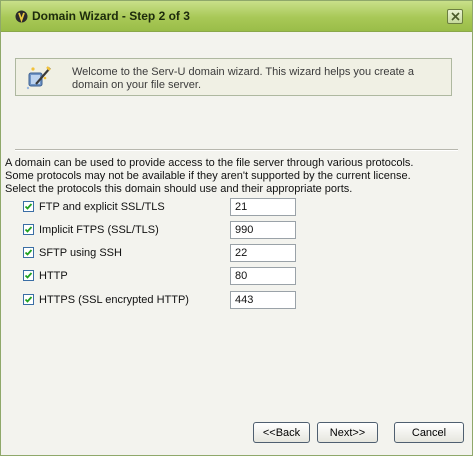 This screenshot has height=456, width=473. What do you see at coordinates (173, 276) in the screenshot?
I see `protocol-row-http: HTTP` at bounding box center [173, 276].